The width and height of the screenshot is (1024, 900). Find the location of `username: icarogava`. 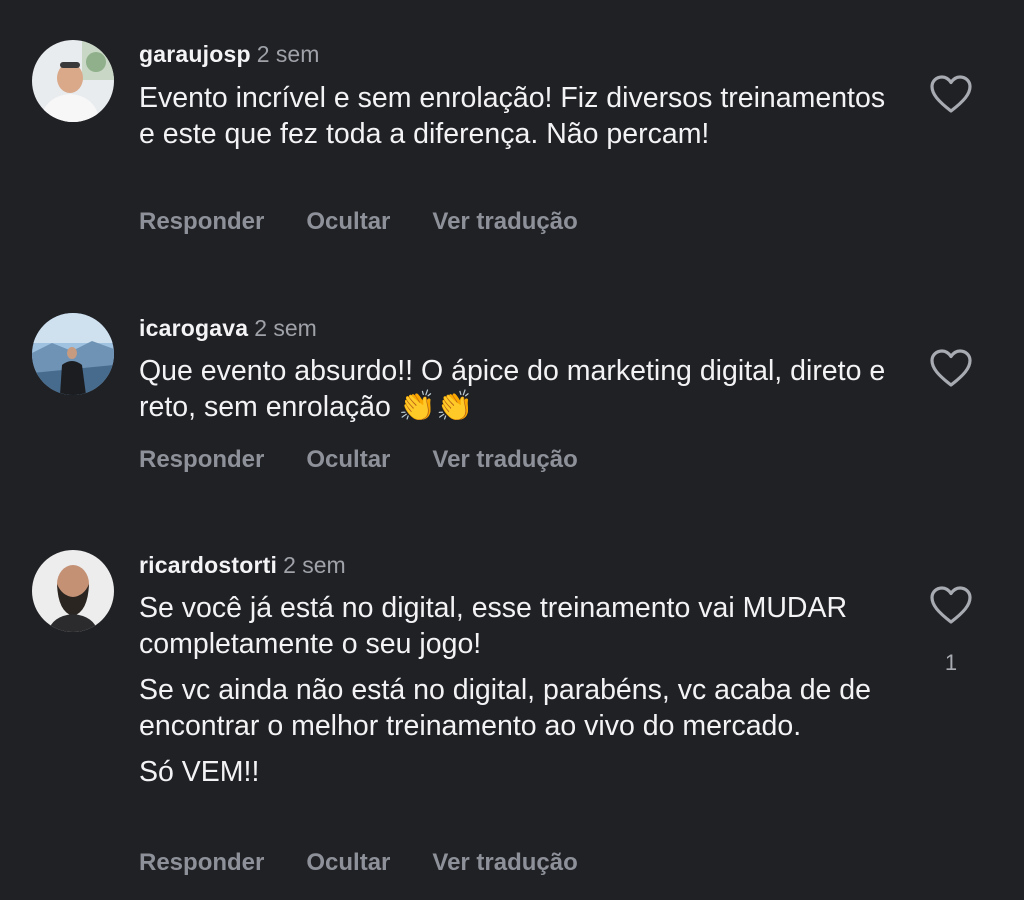

username: icarogava is located at coordinates (193, 328).